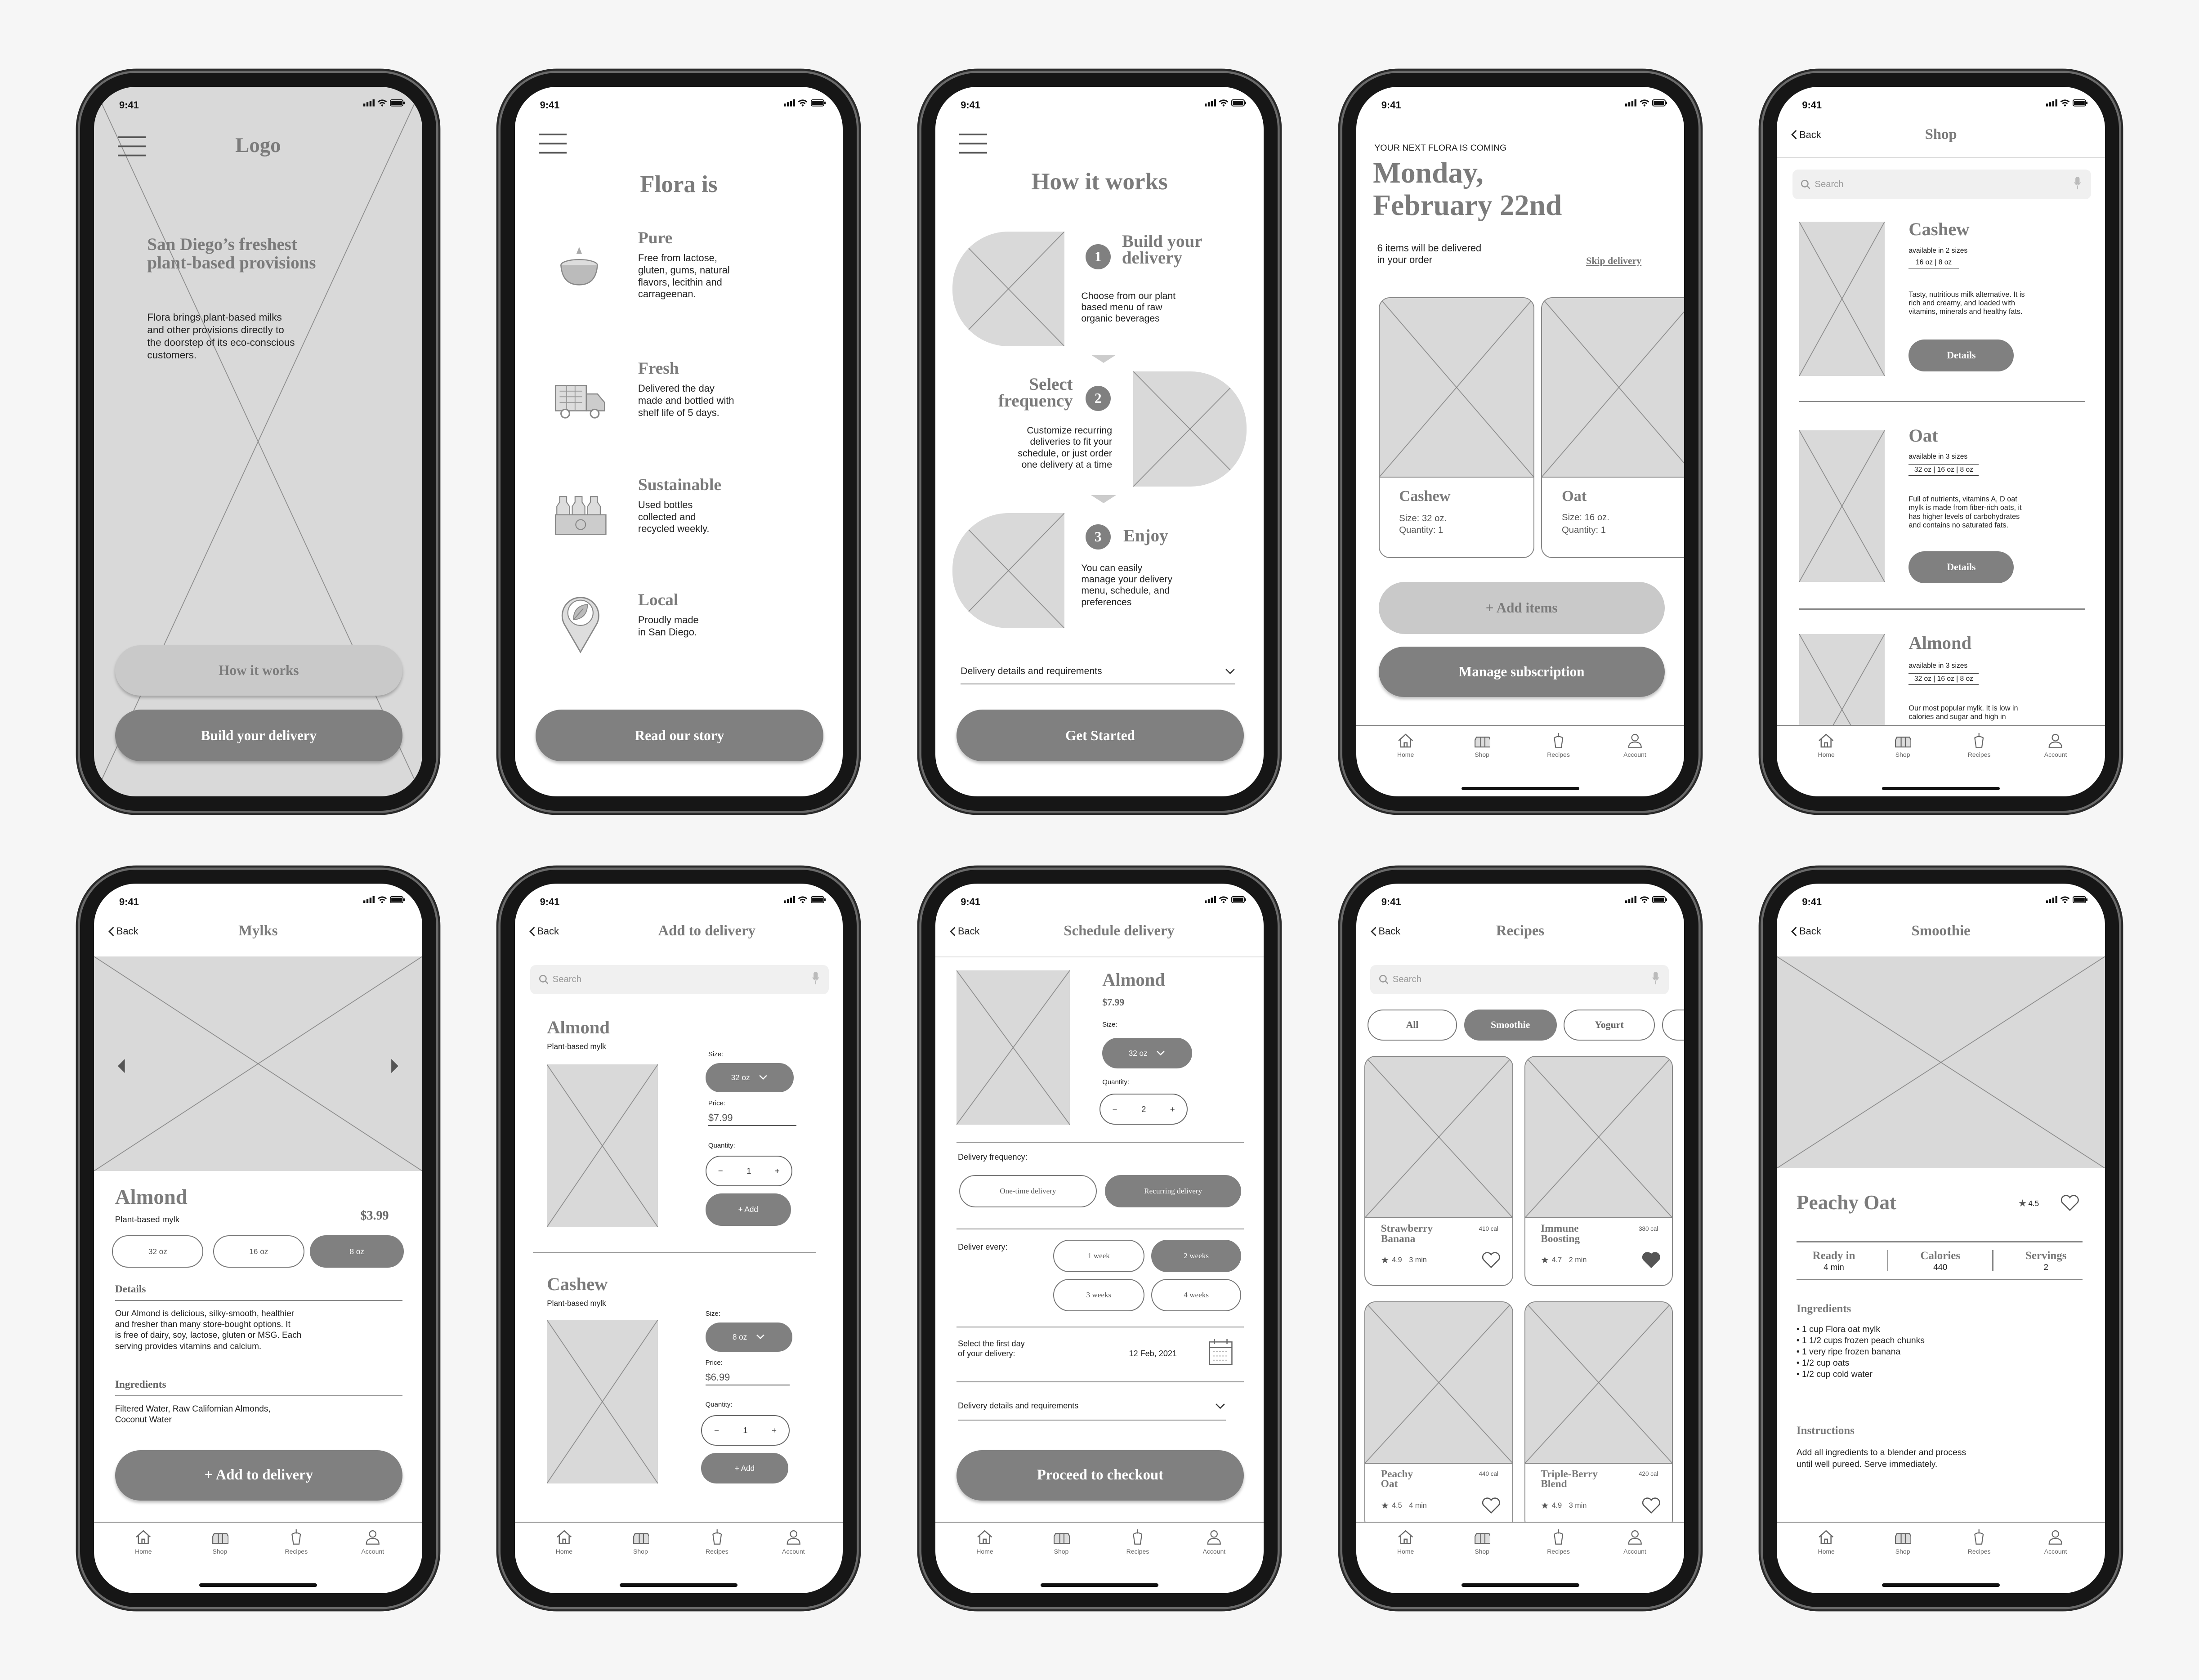 The height and width of the screenshot is (1680, 2199). Describe the element at coordinates (1613, 388) in the screenshot. I see `item-image-placeholder` at that location.